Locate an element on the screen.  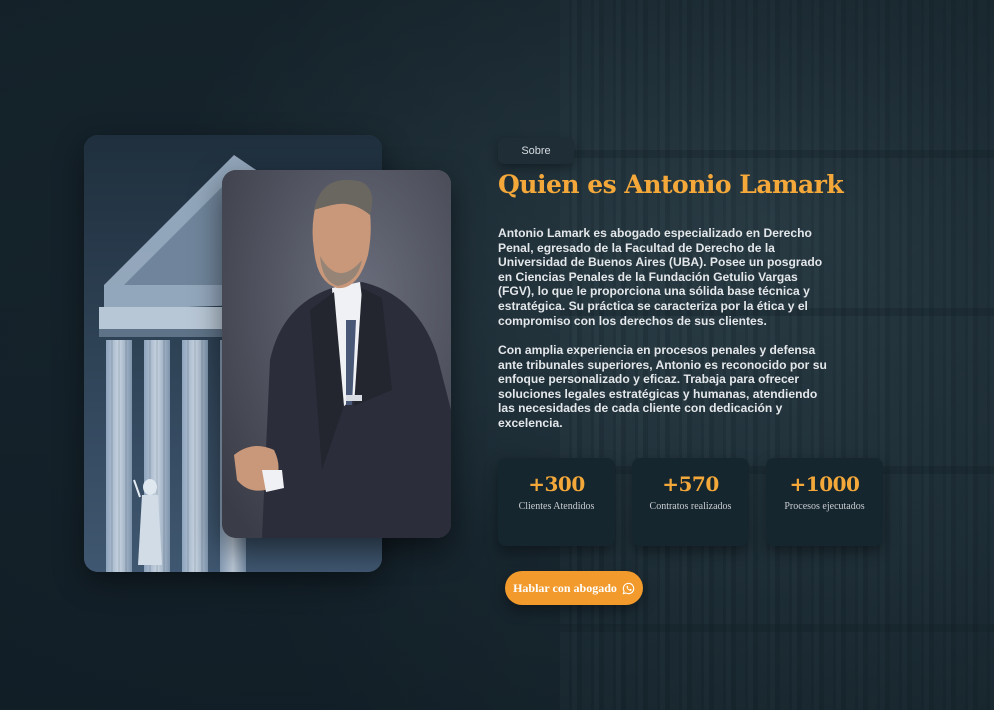
stat-card-processes: +1000 Procesos ejecutados is located at coordinates (824, 502).